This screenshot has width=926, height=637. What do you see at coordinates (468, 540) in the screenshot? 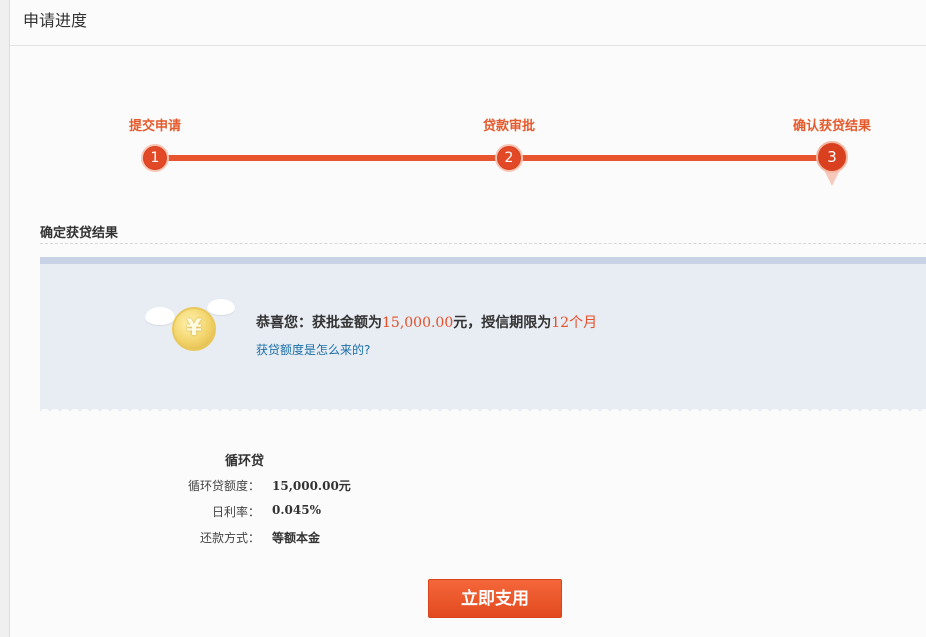
I see `detail-row-repayment: 还款方式： 等额本金` at bounding box center [468, 540].